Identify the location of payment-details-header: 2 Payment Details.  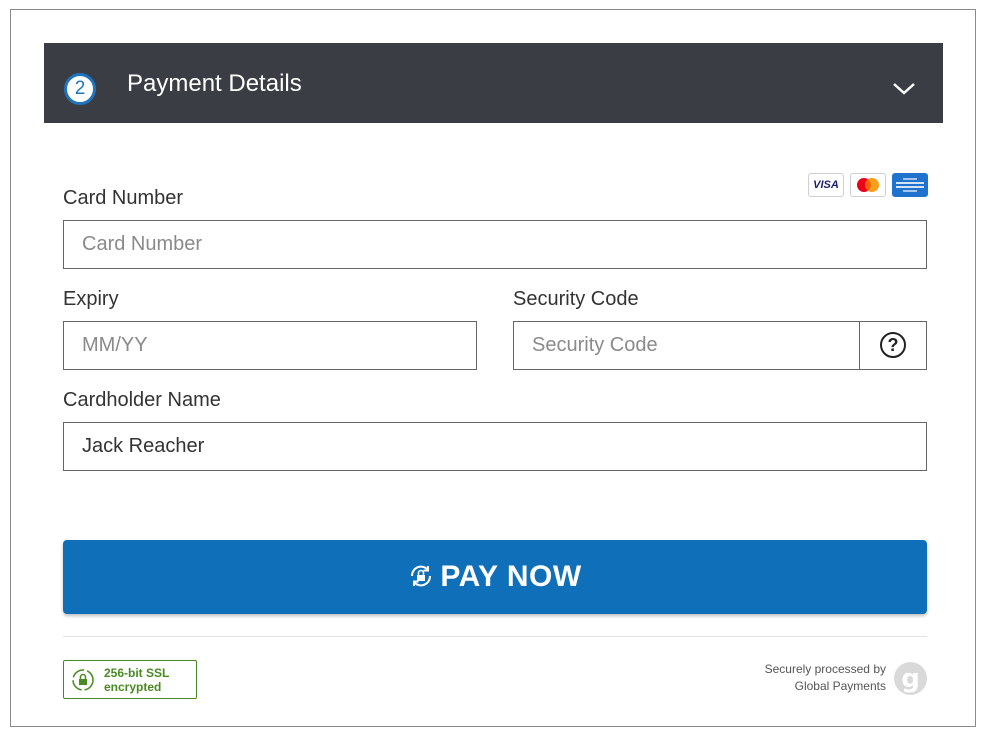
(493, 83).